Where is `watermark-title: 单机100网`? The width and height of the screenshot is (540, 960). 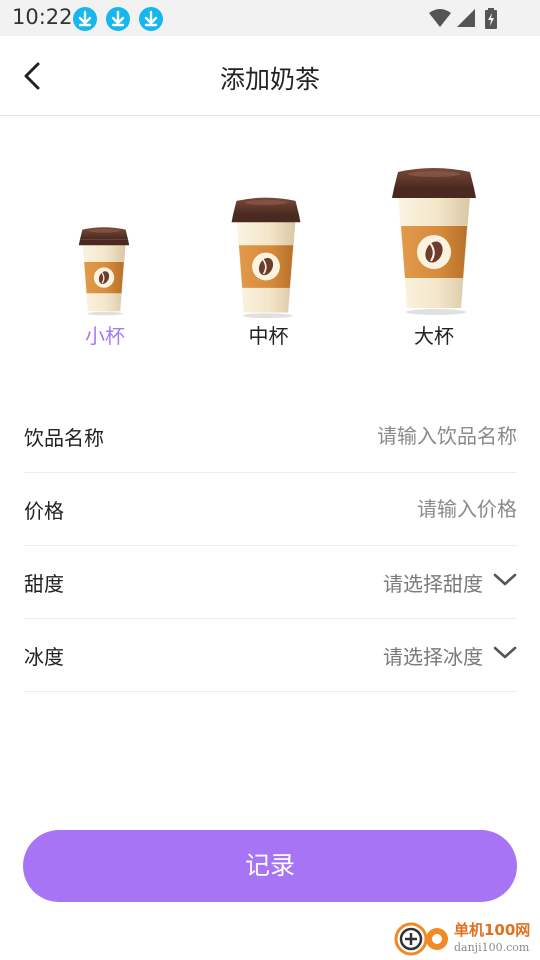
watermark-title: 单机100网 is located at coordinates (492, 930).